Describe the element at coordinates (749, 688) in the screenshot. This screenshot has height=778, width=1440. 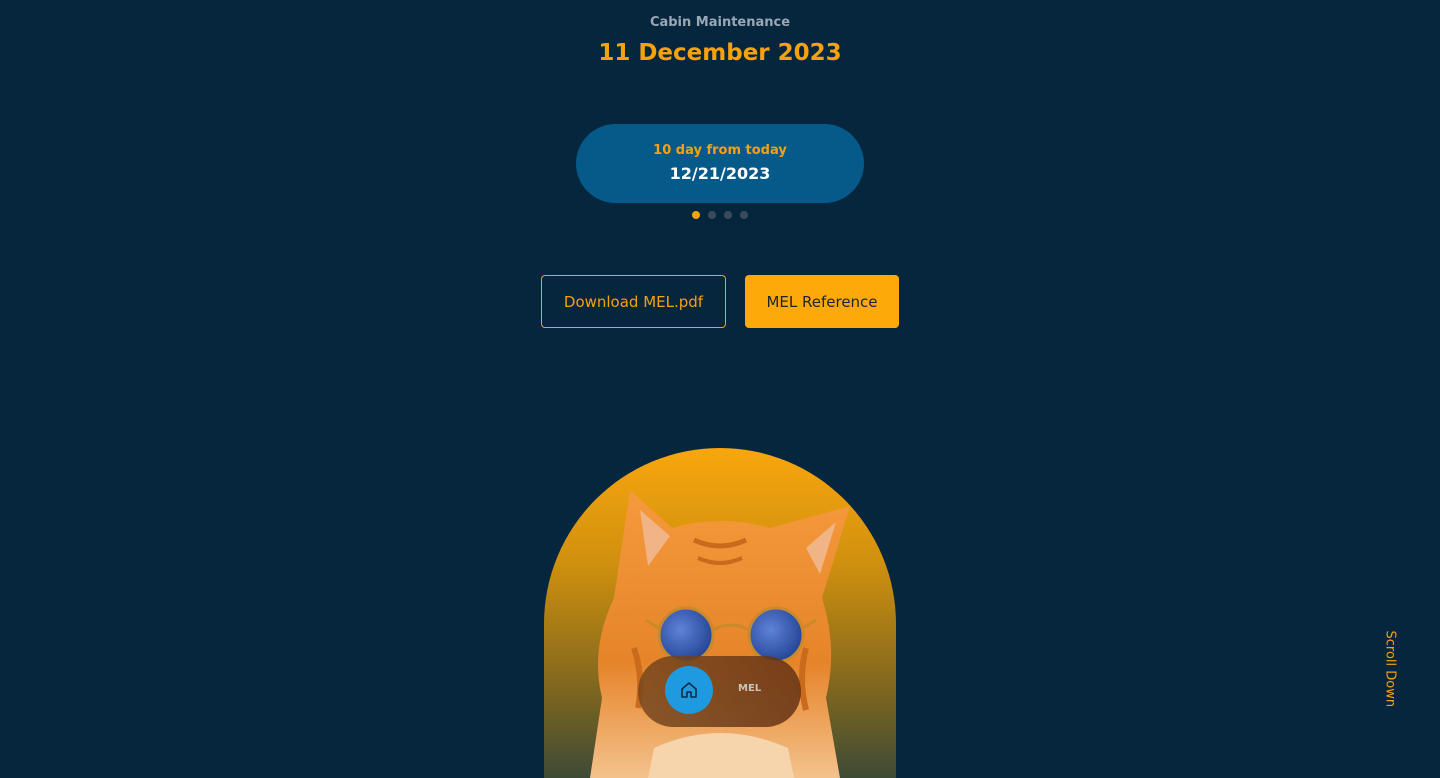
I see `nav-mel-link: MEL` at that location.